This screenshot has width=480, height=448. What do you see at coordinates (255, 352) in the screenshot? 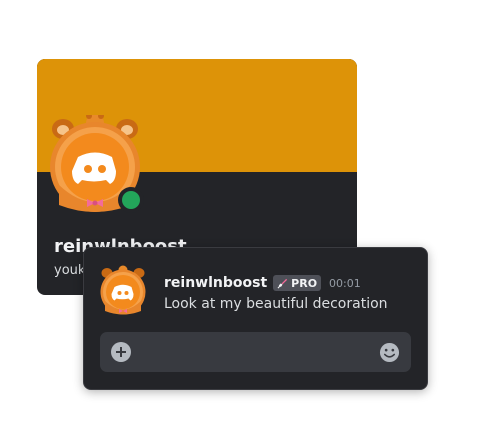
I see `chat-input` at bounding box center [255, 352].